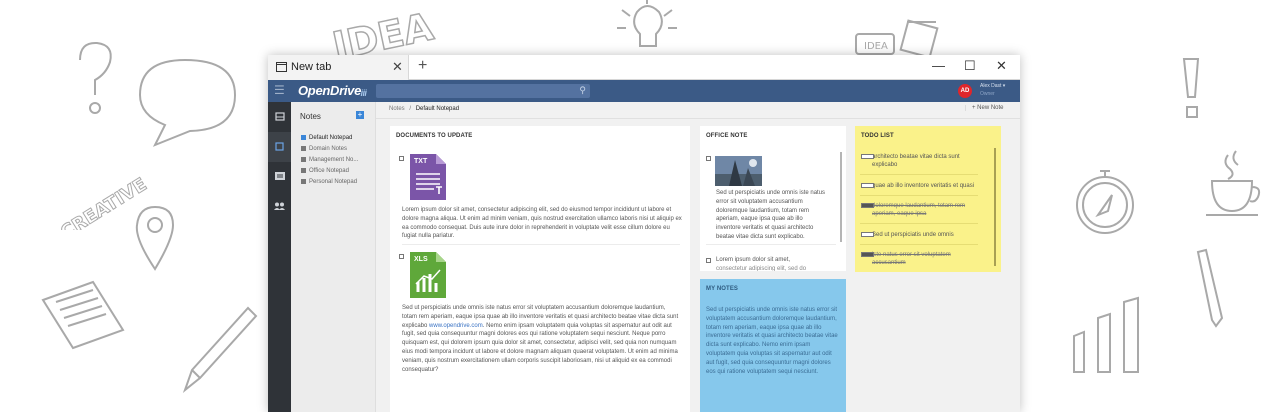 This screenshot has width=1288, height=412. Describe the element at coordinates (970, 66) in the screenshot. I see `maximize-button: ☐` at that location.